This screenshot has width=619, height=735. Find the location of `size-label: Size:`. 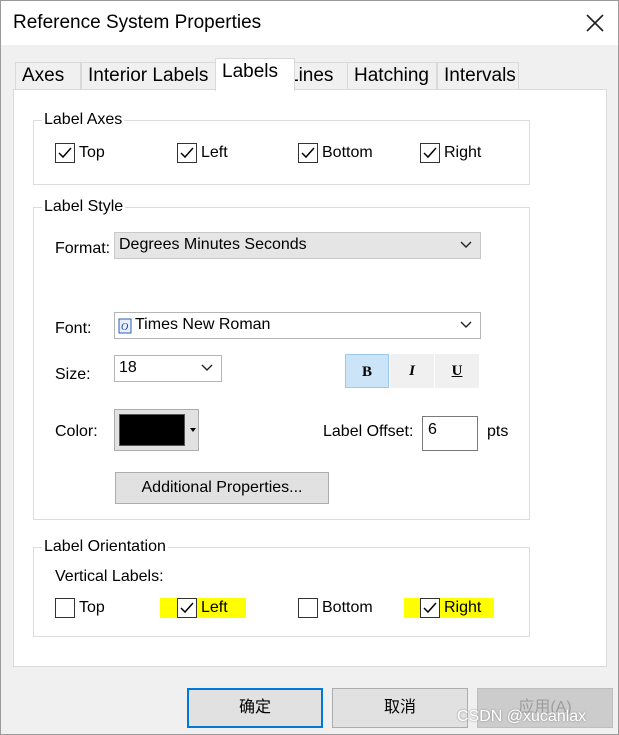

size-label: Size: is located at coordinates (73, 374).